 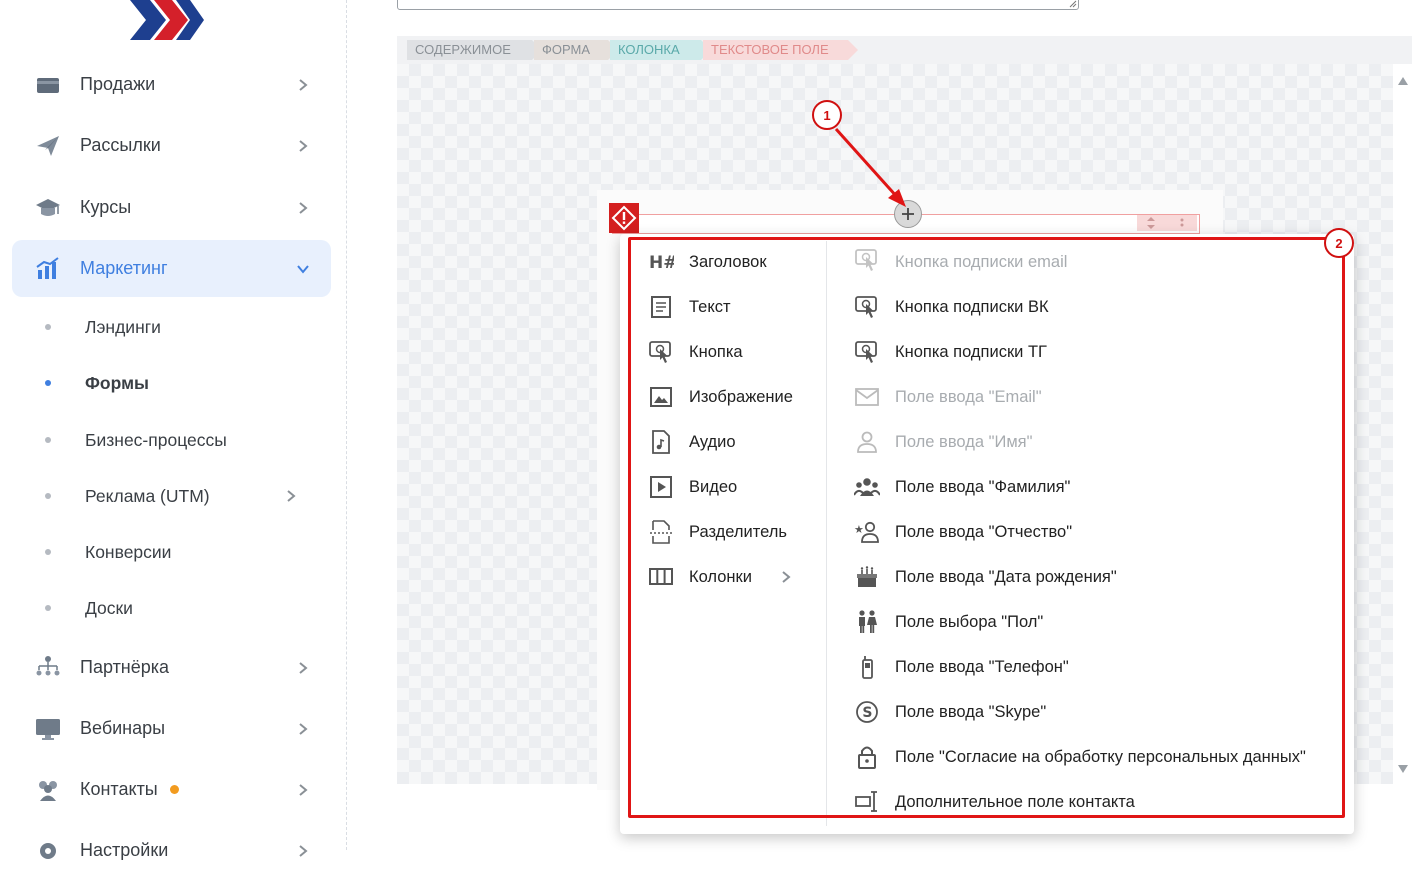 I want to click on text-cursor-icon, so click(x=866, y=801).